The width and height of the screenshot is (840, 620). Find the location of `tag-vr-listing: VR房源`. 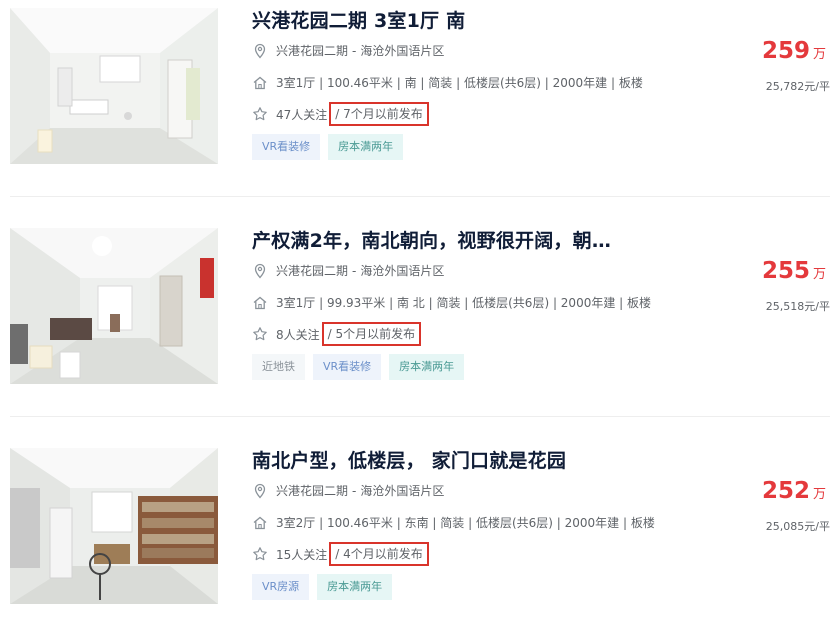

tag-vr-listing: VR房源 is located at coordinates (281, 587).